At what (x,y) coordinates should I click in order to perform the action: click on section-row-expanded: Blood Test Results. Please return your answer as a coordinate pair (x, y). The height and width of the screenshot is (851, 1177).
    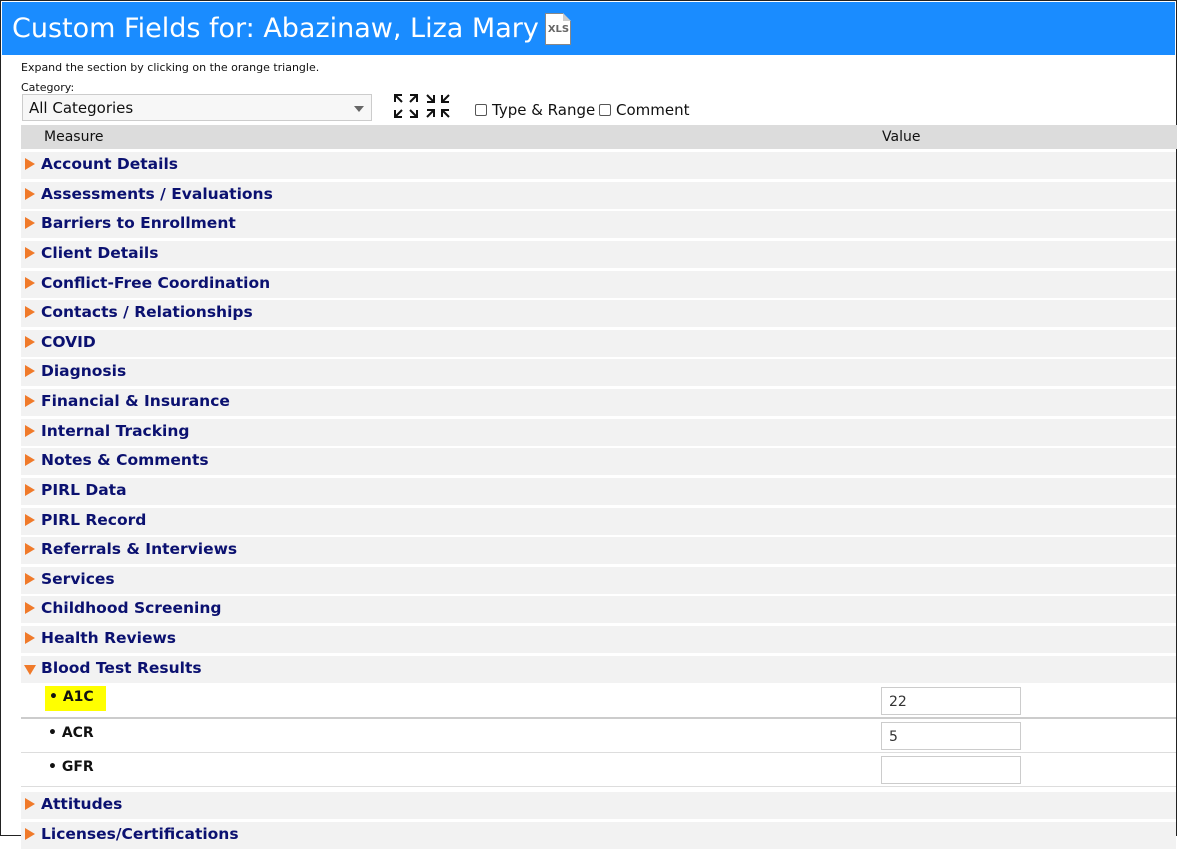
    Looking at the image, I should click on (598, 670).